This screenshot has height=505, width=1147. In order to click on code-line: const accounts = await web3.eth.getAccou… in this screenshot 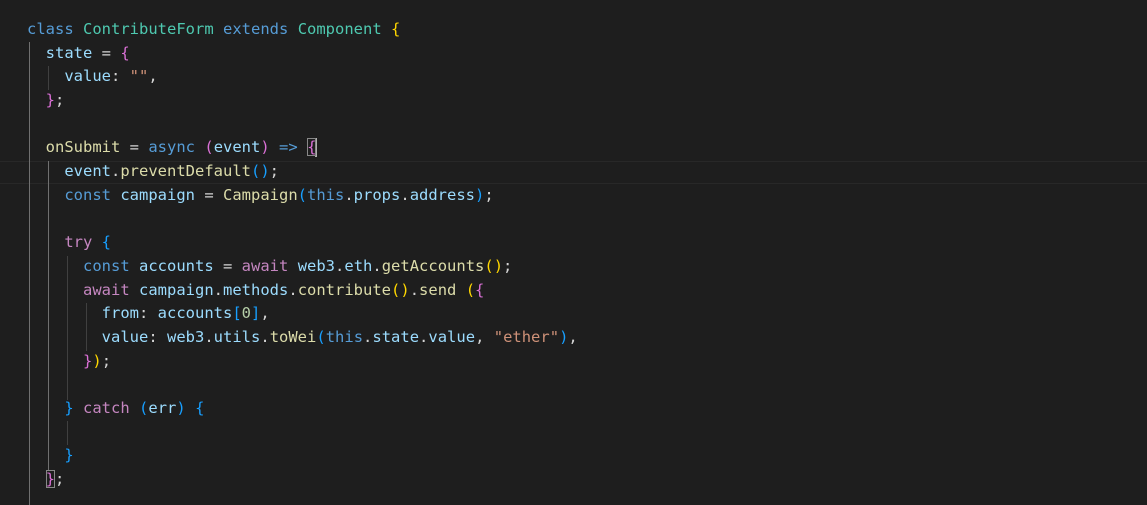, I will do `click(302, 267)`.